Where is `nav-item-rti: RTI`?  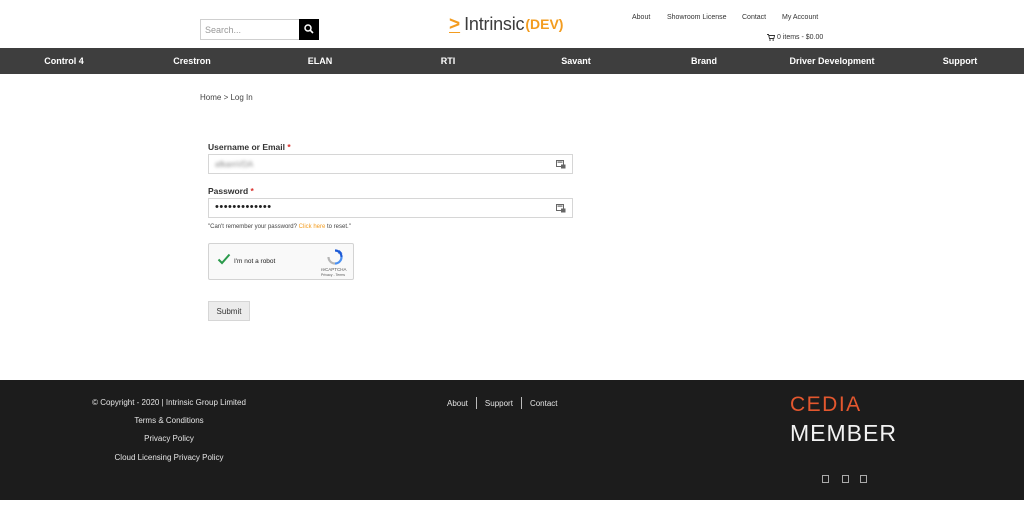 nav-item-rti: RTI is located at coordinates (448, 61).